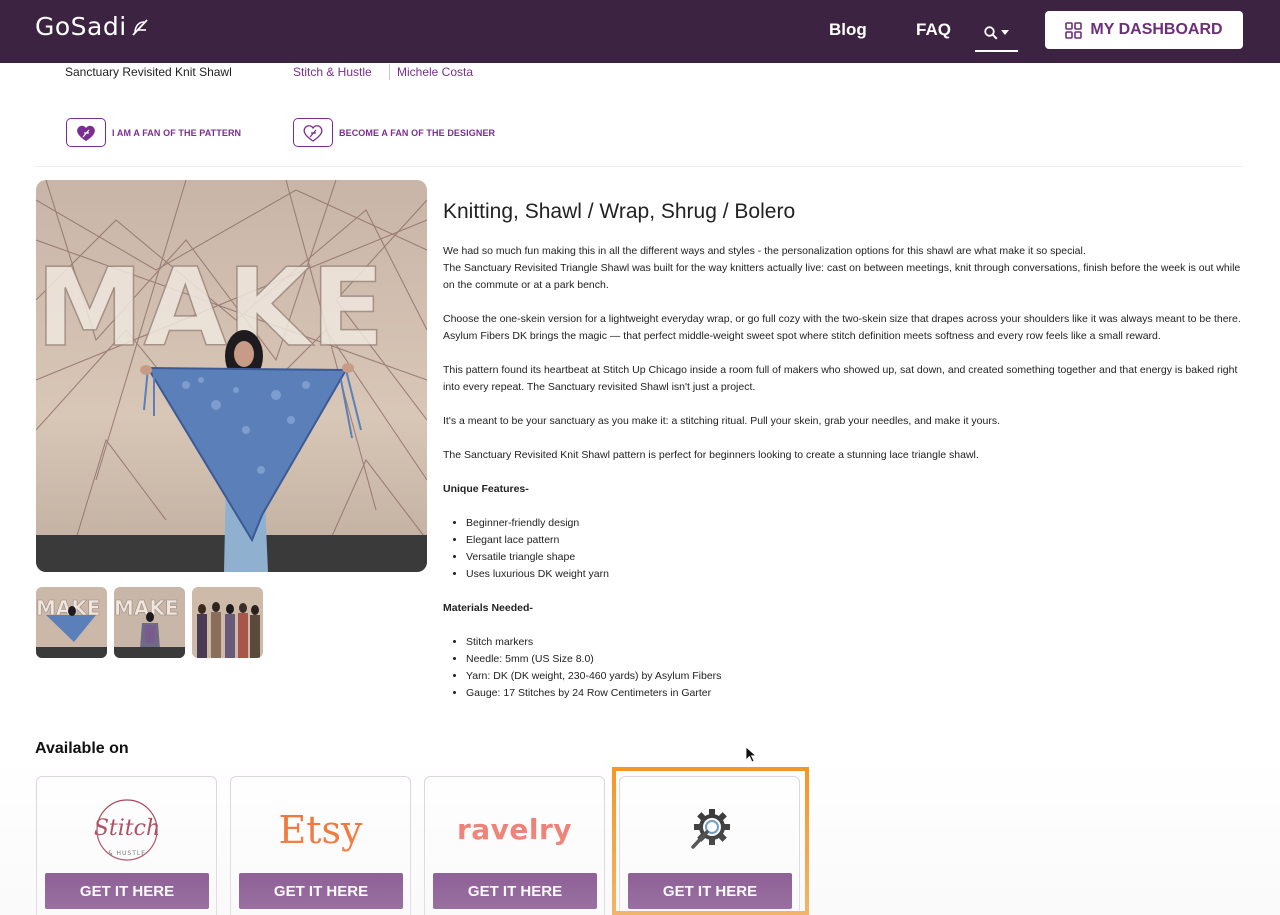 The width and height of the screenshot is (1280, 915). What do you see at coordinates (854, 540) in the screenshot?
I see `feature-item: Elegant lace pattern` at bounding box center [854, 540].